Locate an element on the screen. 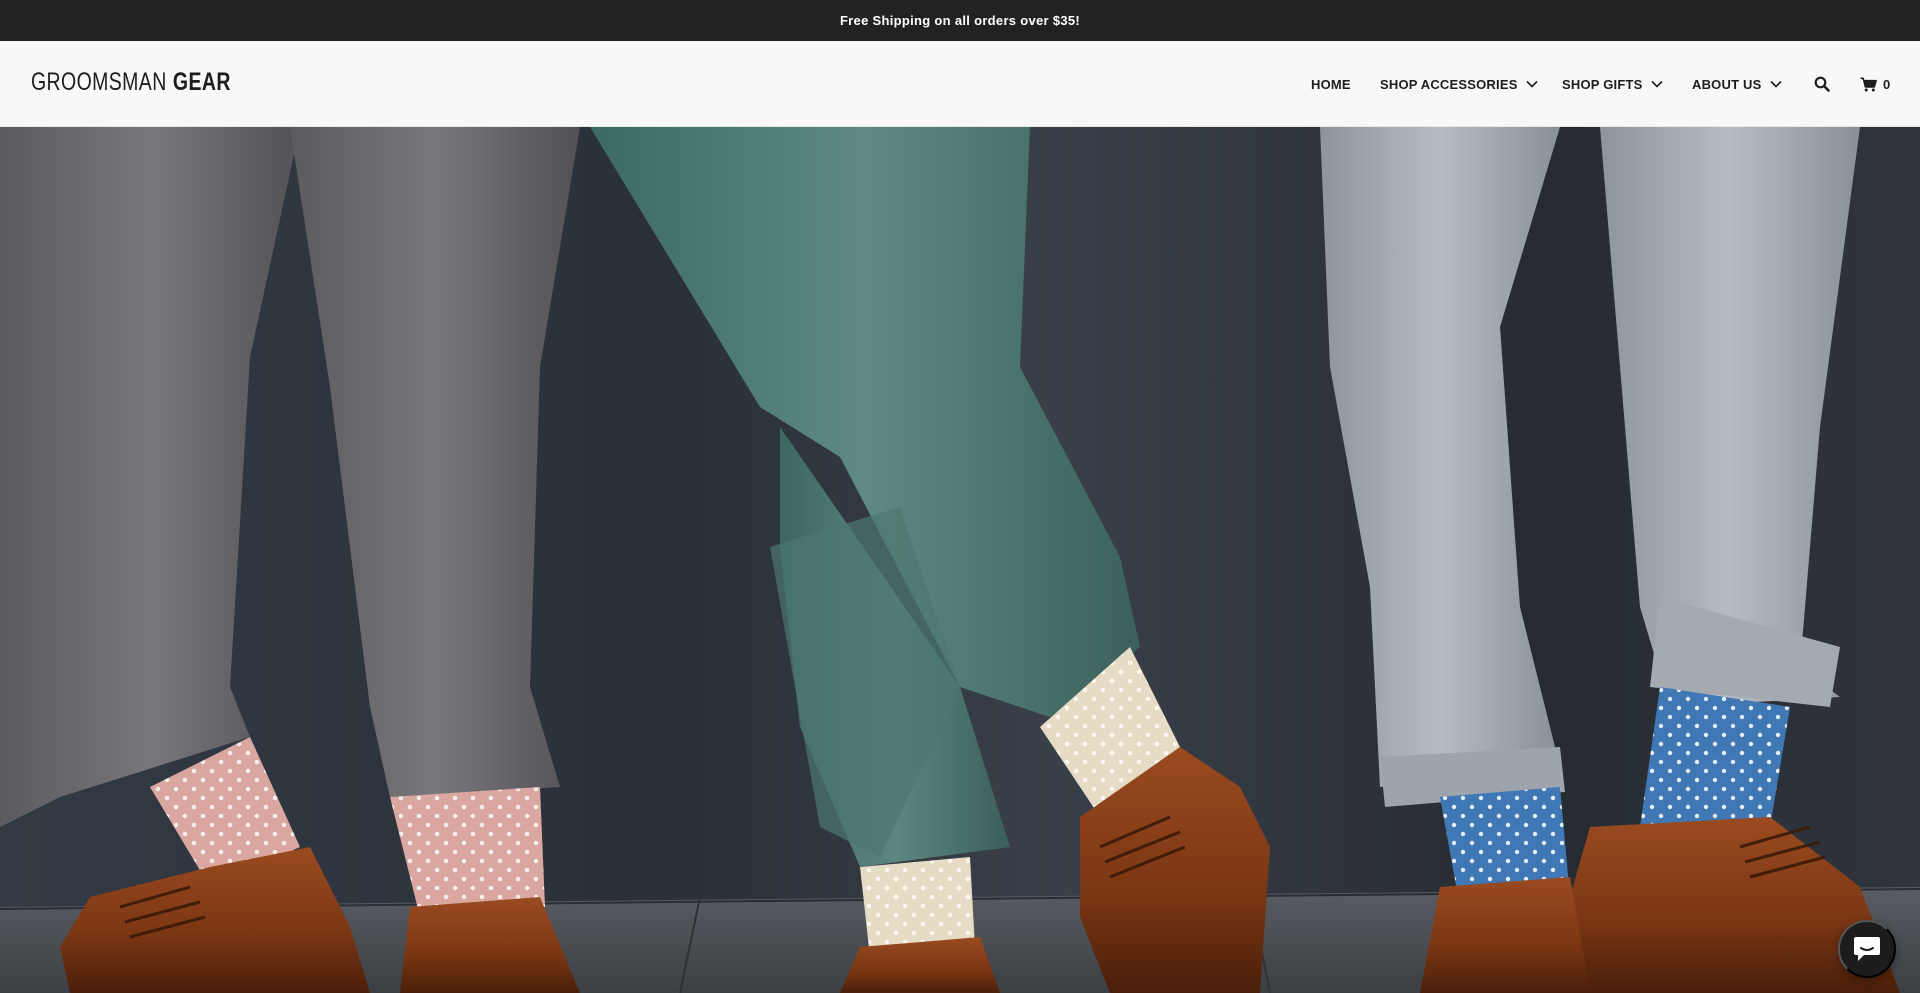 The width and height of the screenshot is (1920, 993). nav-about-us-label: ABOUT US is located at coordinates (1727, 84).